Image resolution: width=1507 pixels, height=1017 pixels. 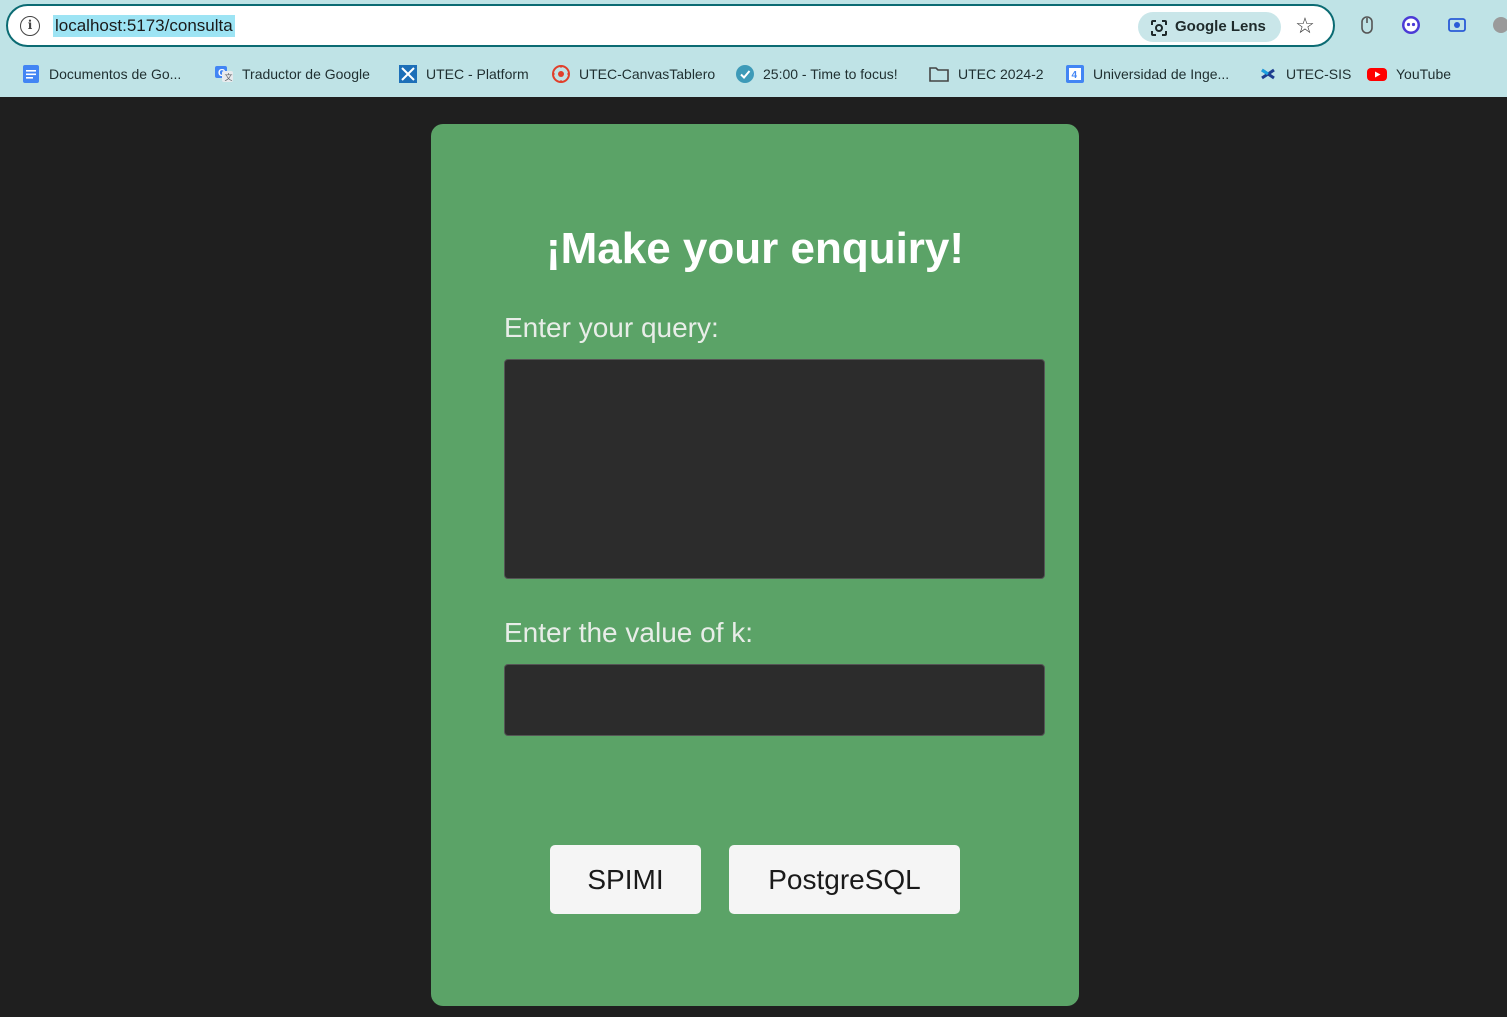 I want to click on bookmark-label: UTEC 2024-2, so click(x=1001, y=74).